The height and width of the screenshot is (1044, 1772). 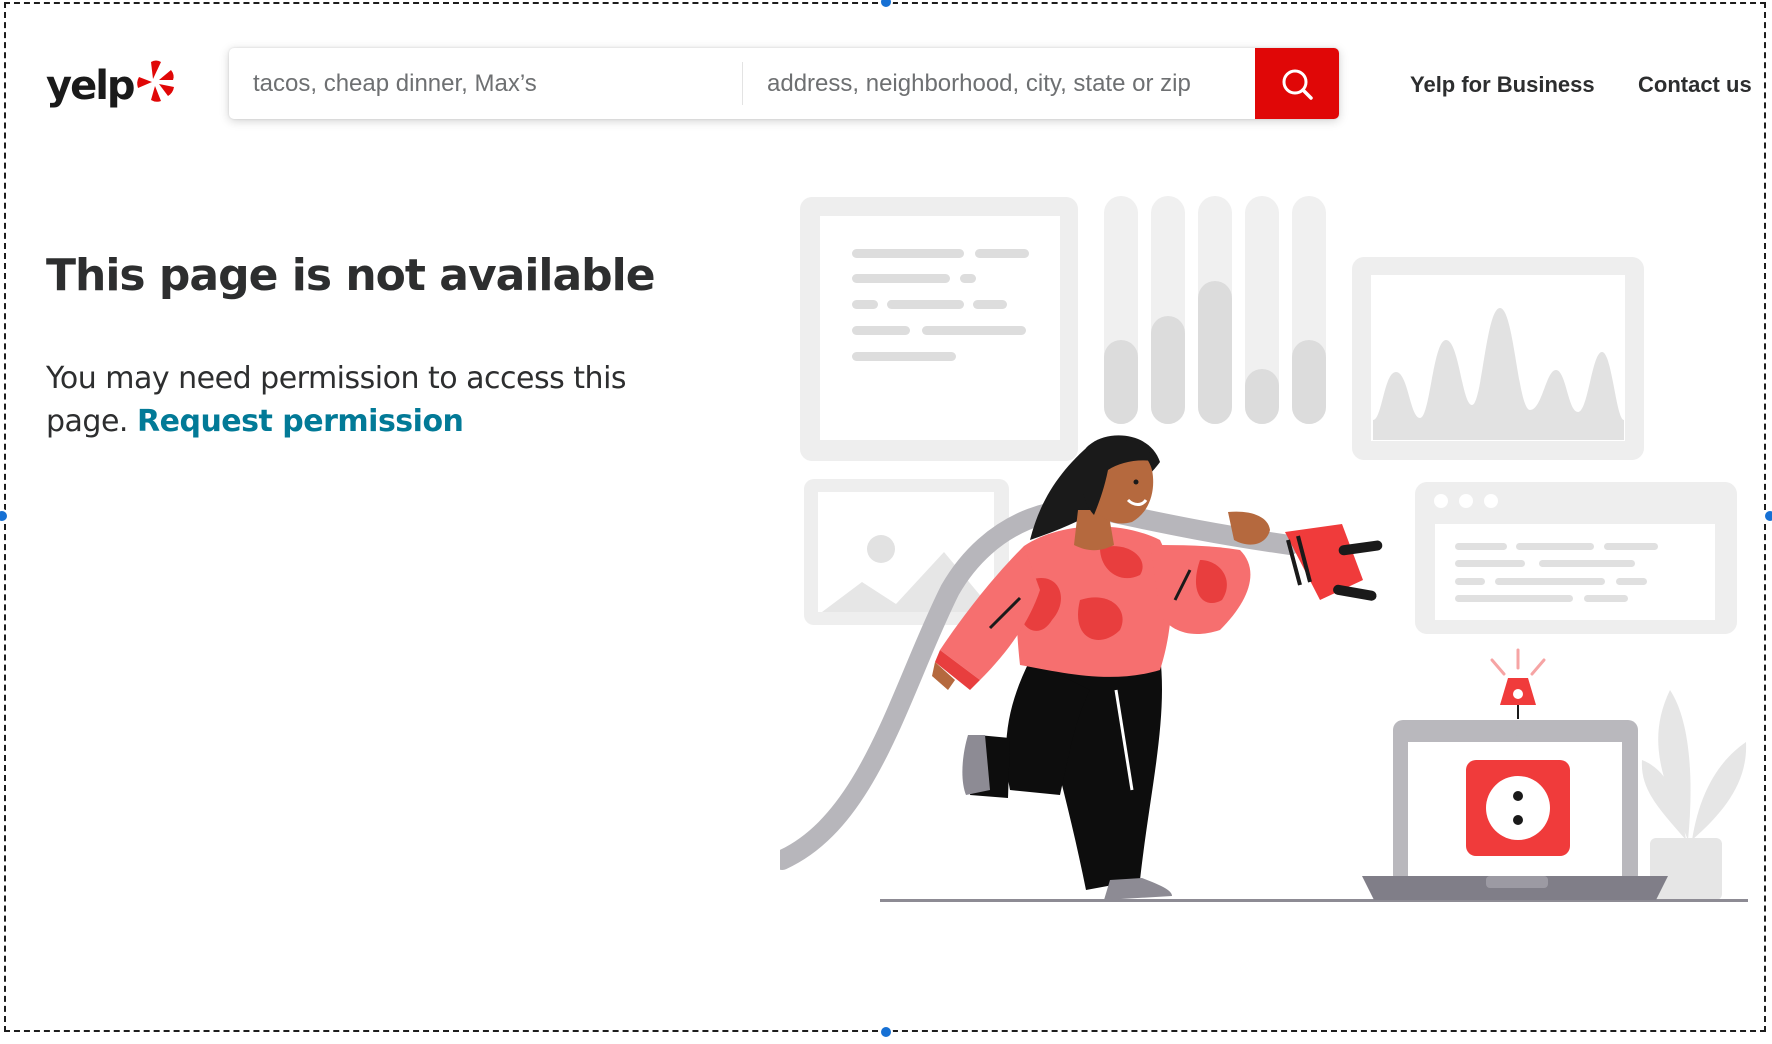 I want to click on document-card-graphic, so click(x=939, y=329).